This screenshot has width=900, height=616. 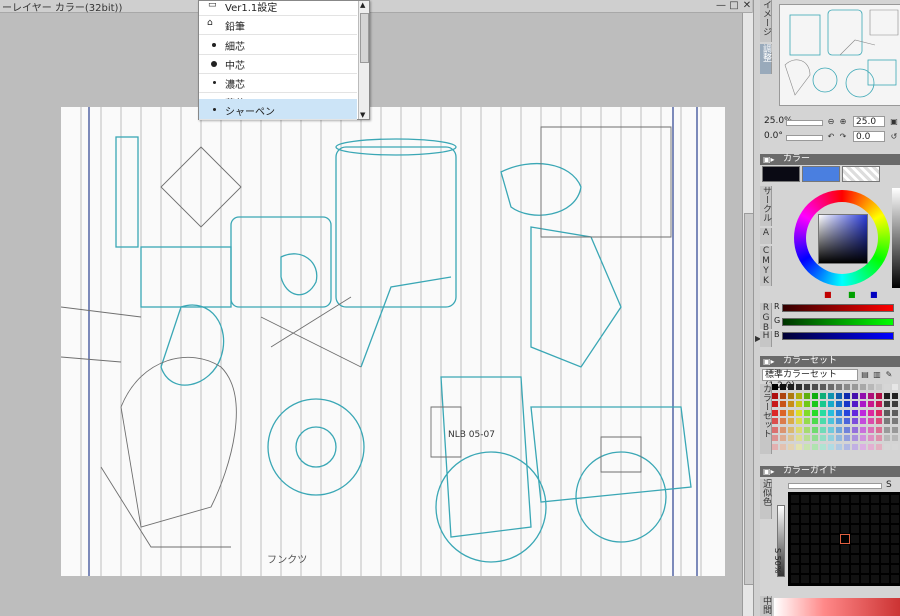 What do you see at coordinates (766, 266) in the screenshot?
I see `tab-cmyk: CMYK` at bounding box center [766, 266].